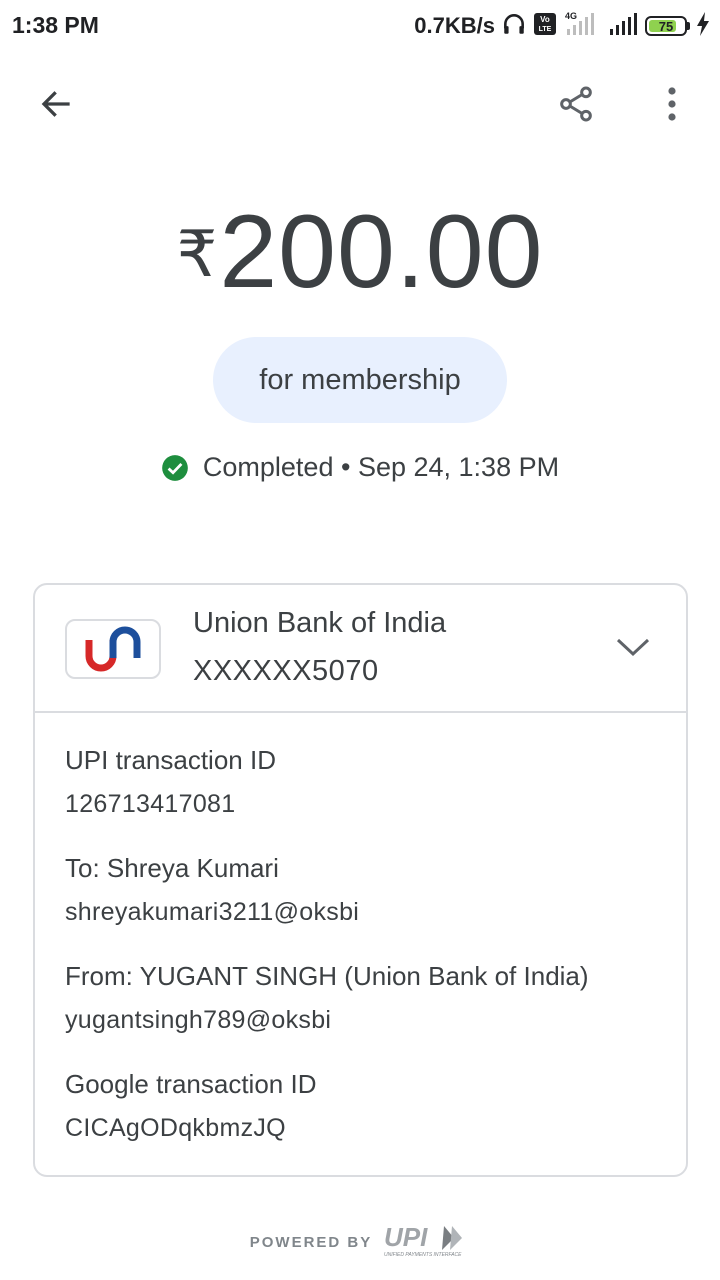 This screenshot has width=720, height=1280. Describe the element at coordinates (583, 26) in the screenshot. I see `signal-4g-icon: 4G` at that location.